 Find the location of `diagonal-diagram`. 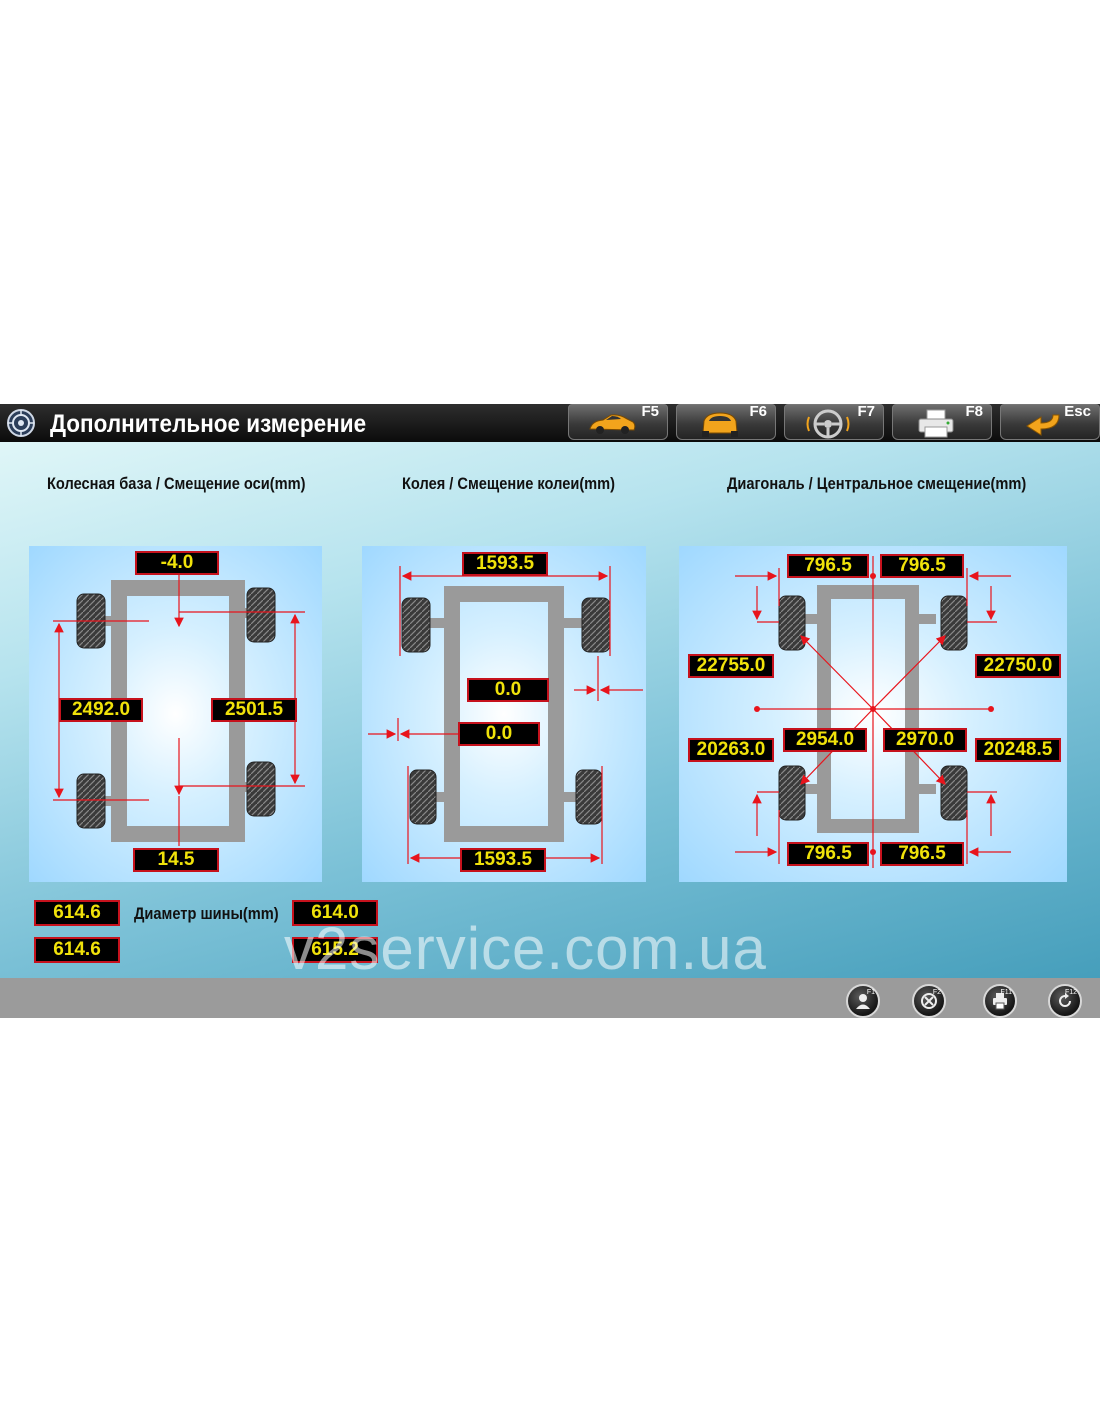

diagonal-diagram is located at coordinates (873, 712).